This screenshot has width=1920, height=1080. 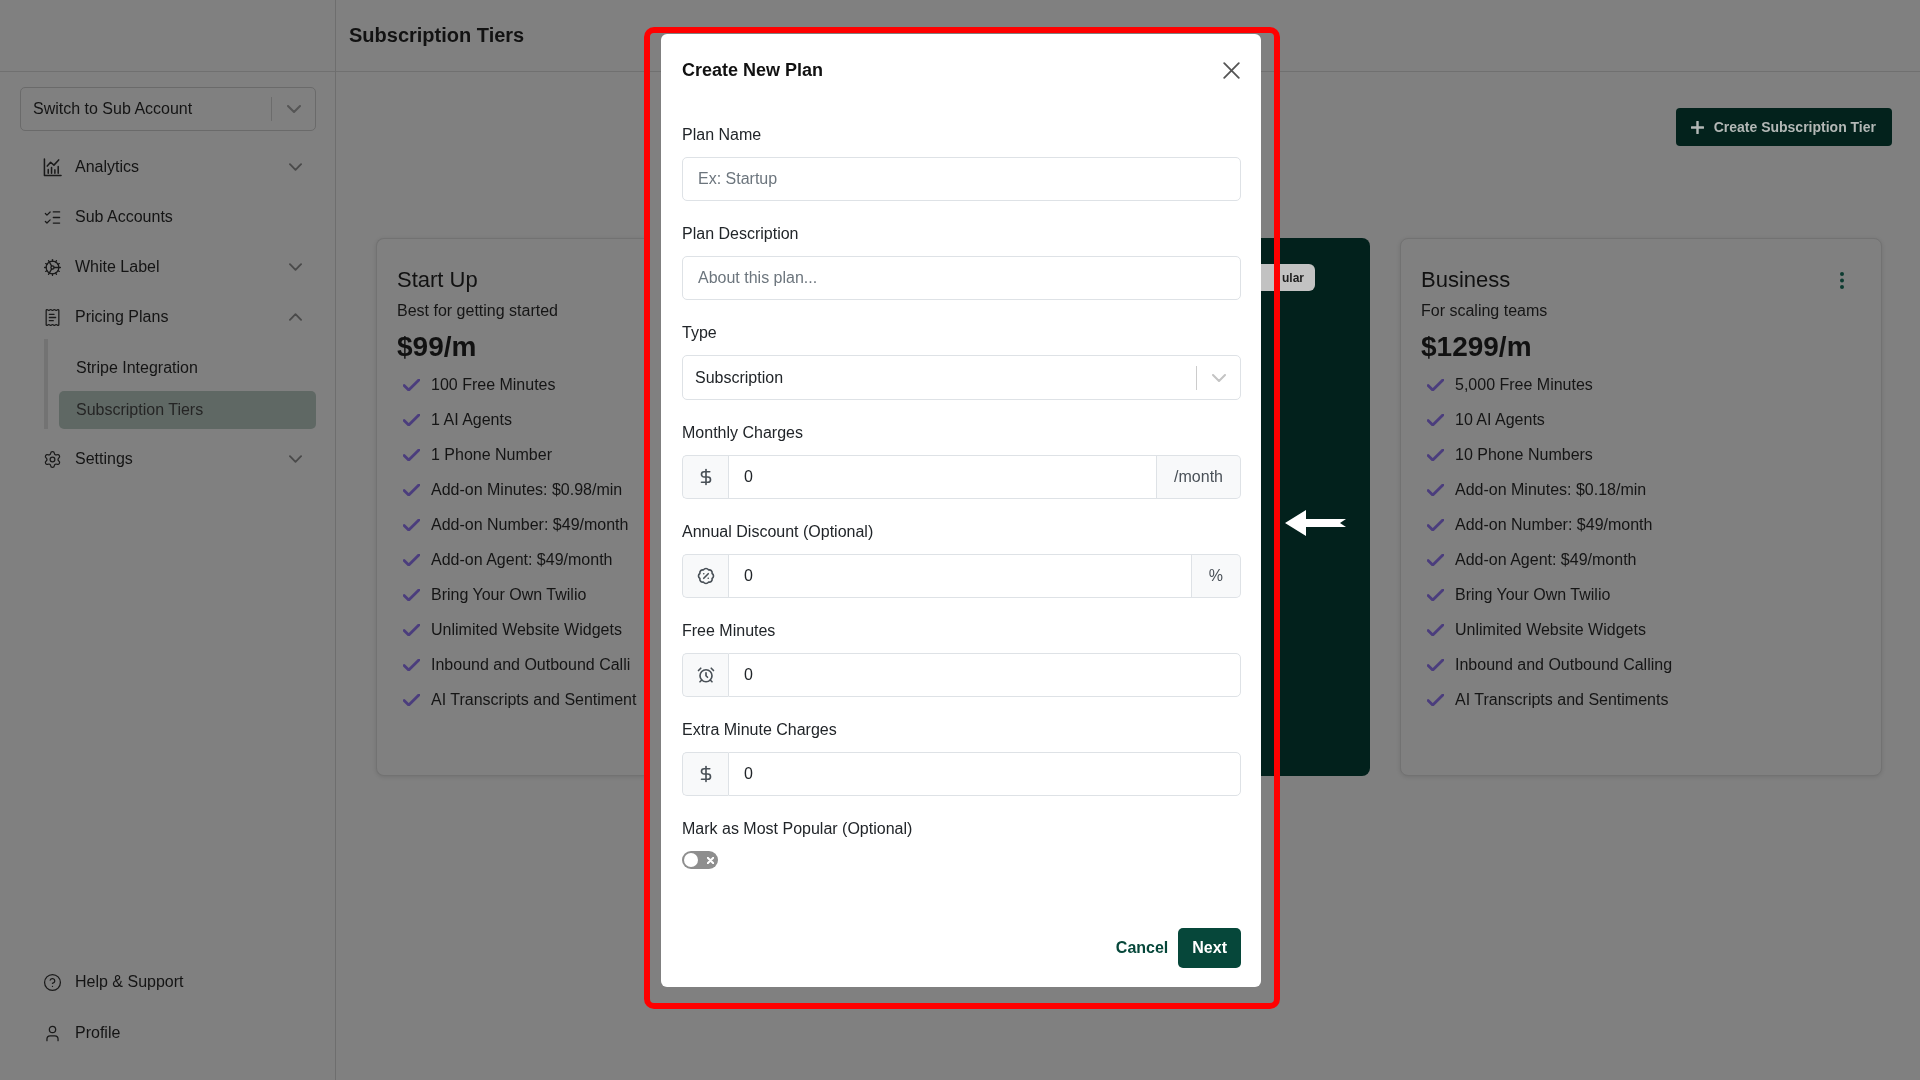 I want to click on nav-item: Analytics, so click(x=168, y=167).